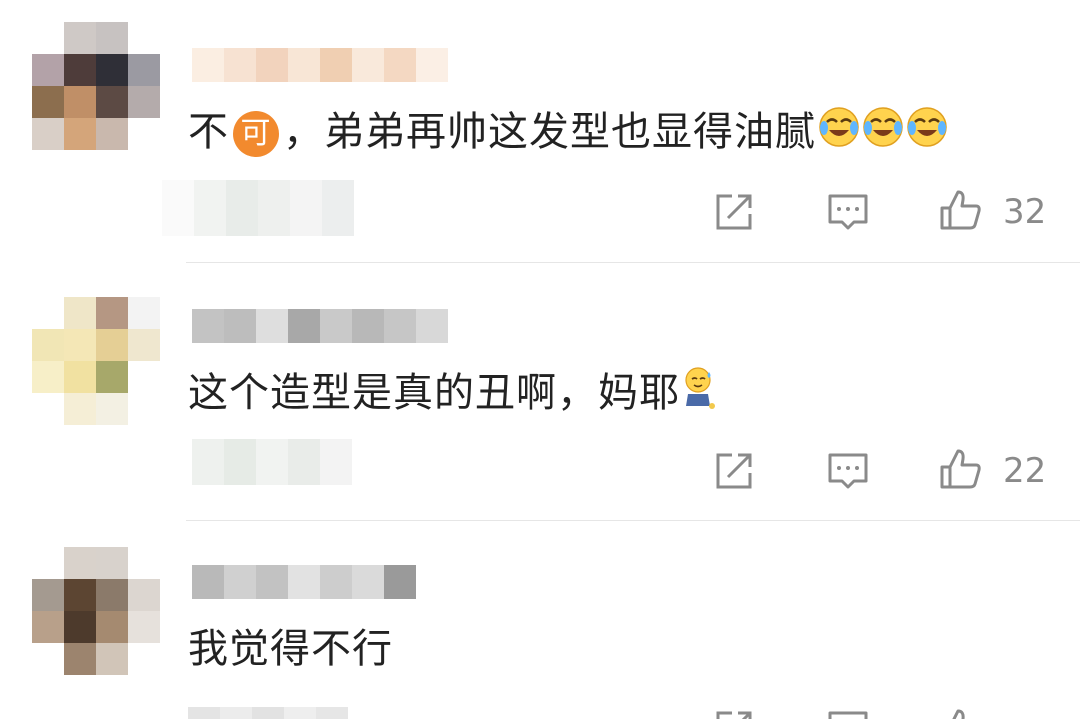  I want to click on comment-text-body: 我觉得不行, so click(290, 649).